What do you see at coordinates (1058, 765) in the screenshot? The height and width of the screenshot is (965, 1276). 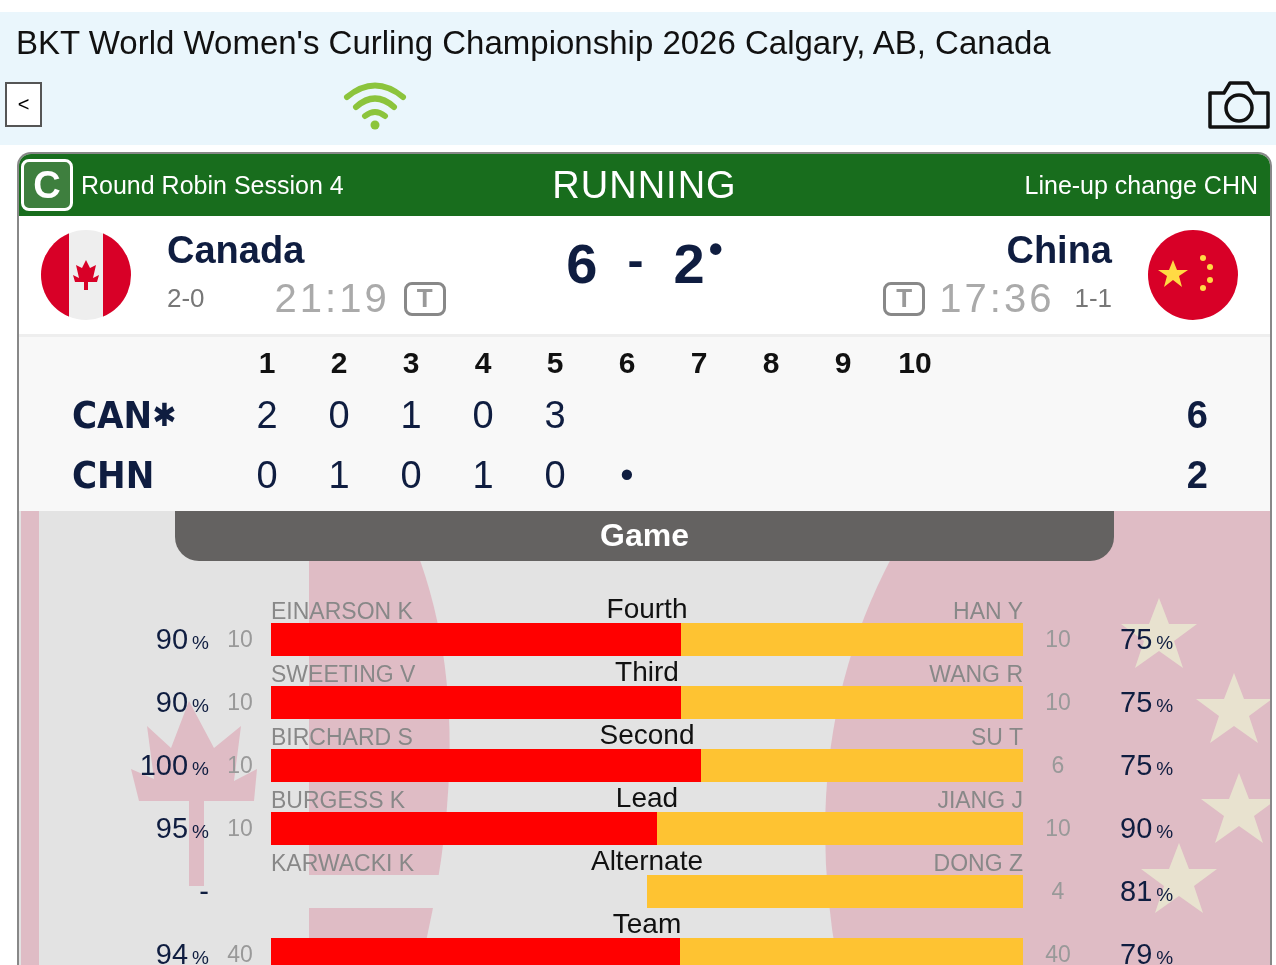 I see `shot-count: 6` at bounding box center [1058, 765].